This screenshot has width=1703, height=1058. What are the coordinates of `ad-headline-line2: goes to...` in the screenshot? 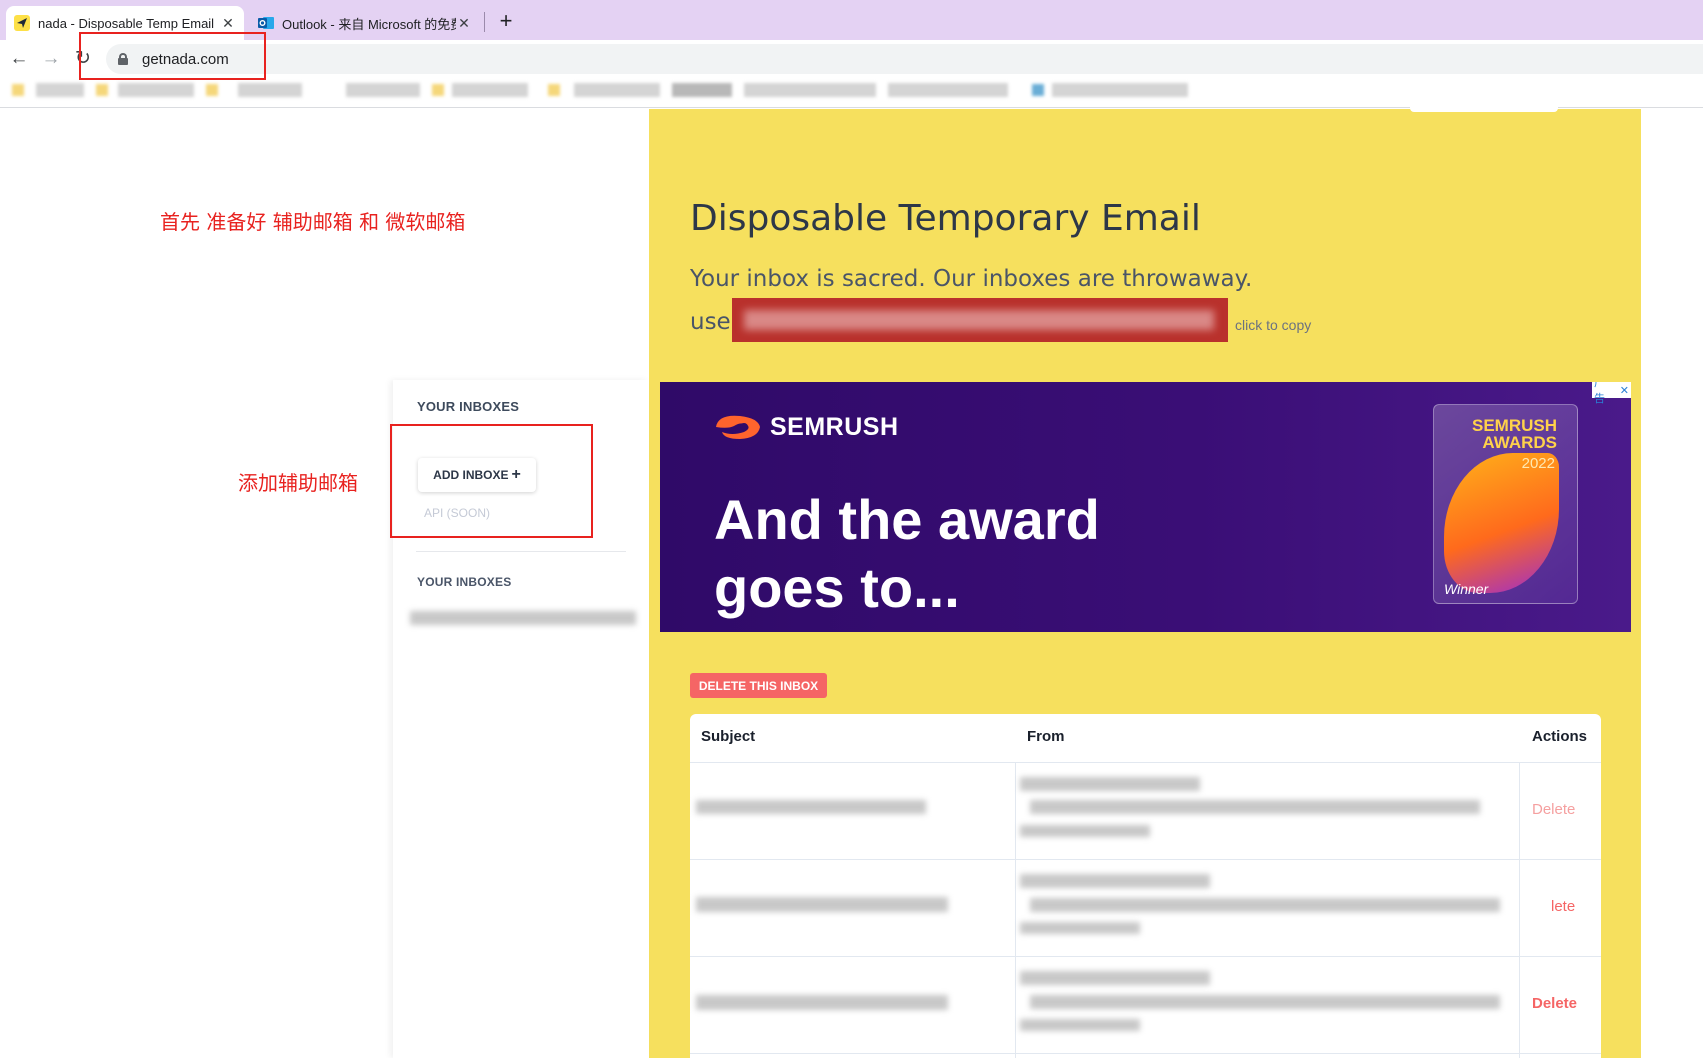 It's located at (837, 587).